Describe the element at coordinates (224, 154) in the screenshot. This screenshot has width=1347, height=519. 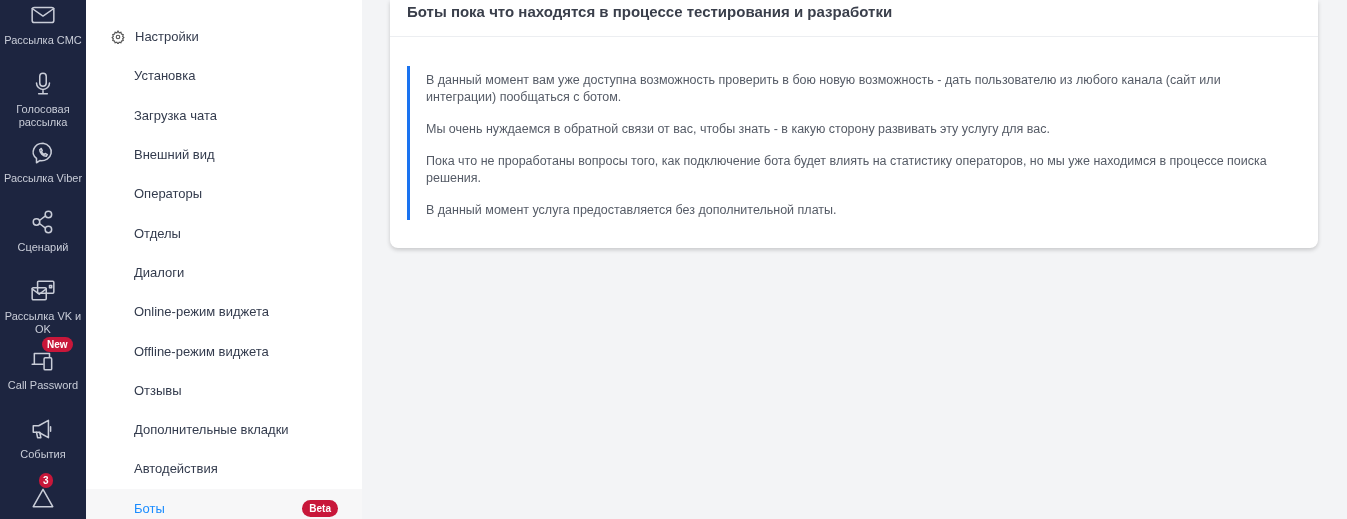
I see `sidebar-item: Внешний вид` at that location.